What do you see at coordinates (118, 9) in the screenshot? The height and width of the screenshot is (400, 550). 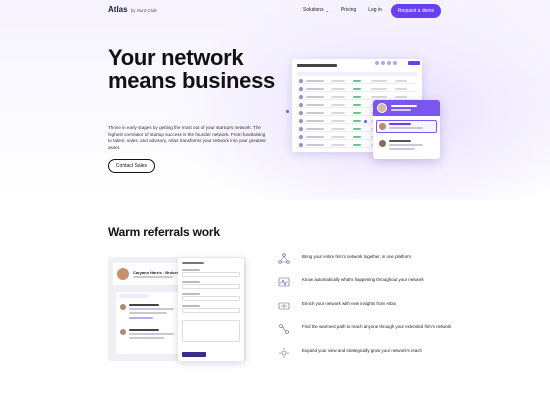 I see `brand-name: Atlas` at bounding box center [118, 9].